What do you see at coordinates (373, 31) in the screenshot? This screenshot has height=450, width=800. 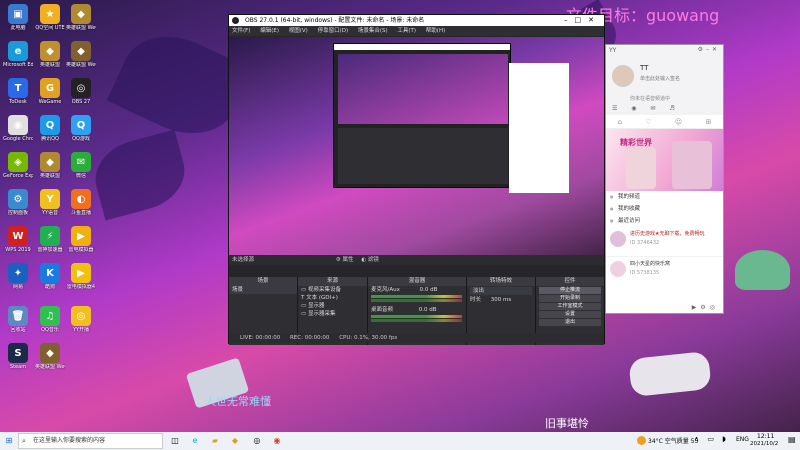 I see `menu-scene-collection: 场景集合(S)` at bounding box center [373, 31].